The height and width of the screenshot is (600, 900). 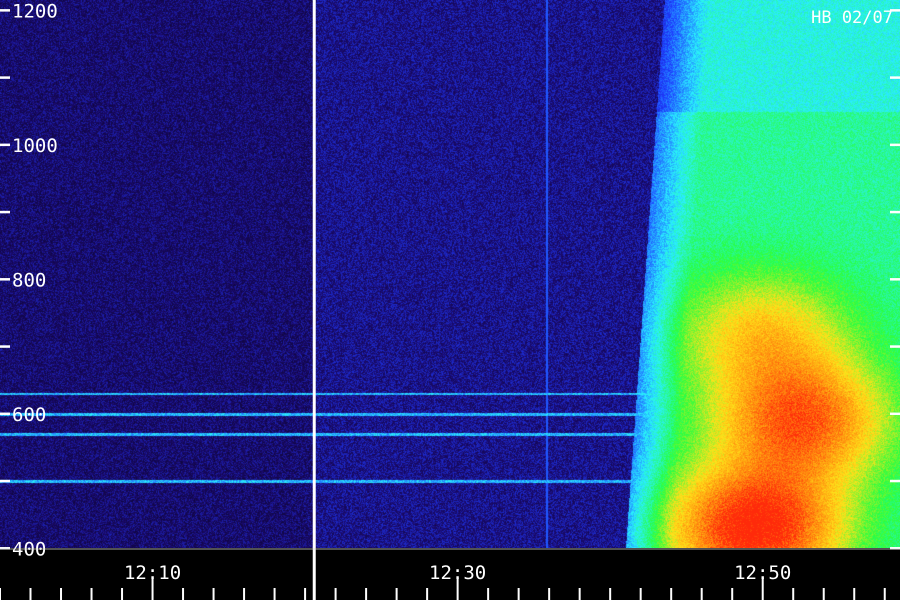 I want to click on y-tick-label: 800, so click(x=29, y=280).